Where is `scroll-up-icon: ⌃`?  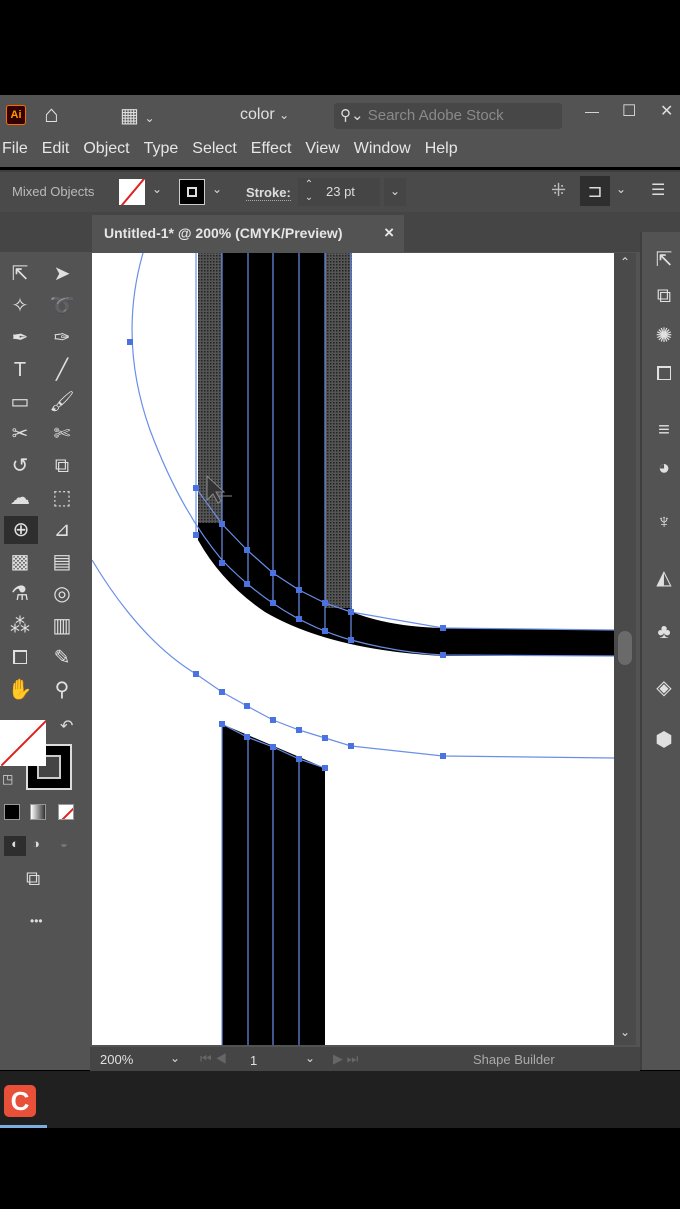 scroll-up-icon: ⌃ is located at coordinates (625, 262).